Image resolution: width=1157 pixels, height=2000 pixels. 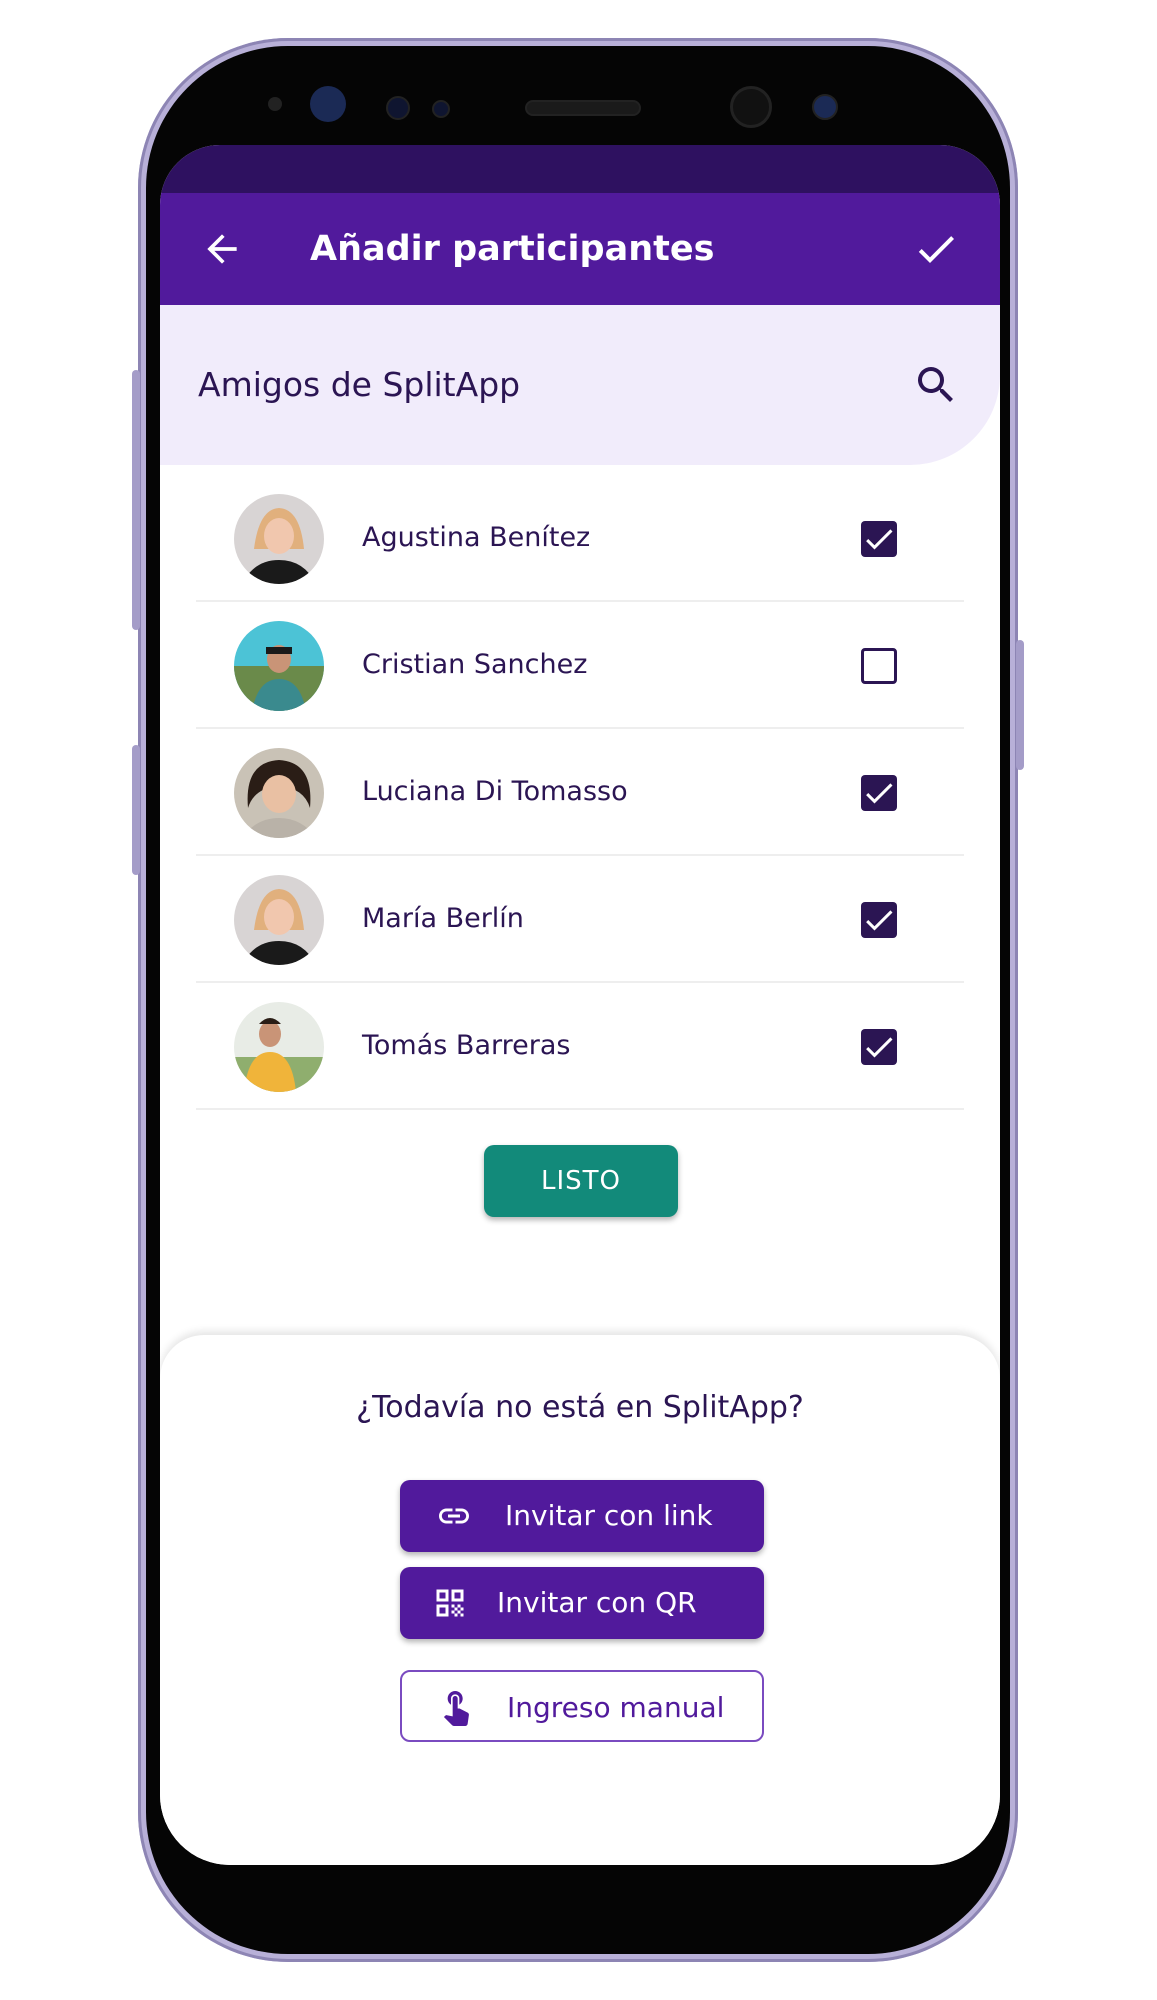 What do you see at coordinates (580, 1046) in the screenshot?
I see `list-item: Tomás Barreras` at bounding box center [580, 1046].